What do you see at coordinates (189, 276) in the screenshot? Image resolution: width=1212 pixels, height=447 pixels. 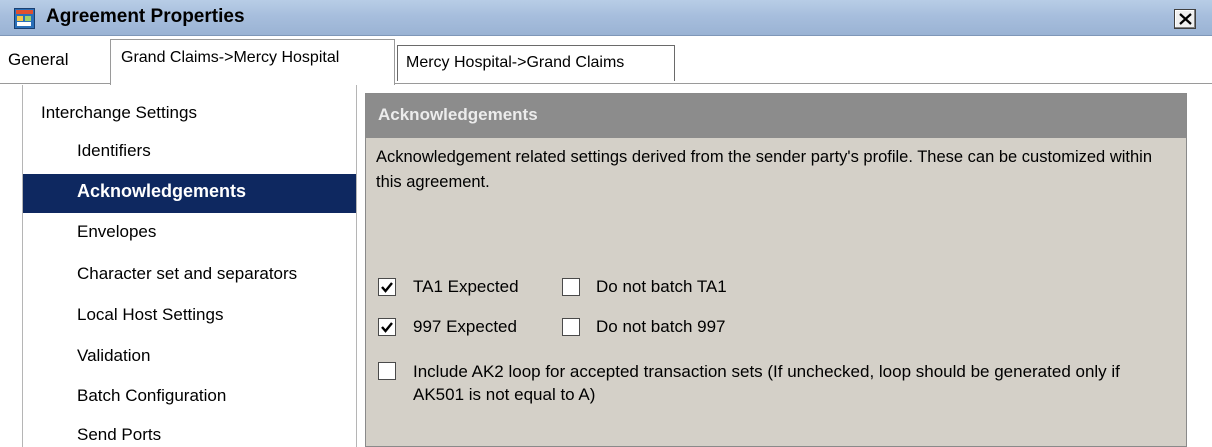 I see `nav-item-character-set: Character set and separators` at bounding box center [189, 276].